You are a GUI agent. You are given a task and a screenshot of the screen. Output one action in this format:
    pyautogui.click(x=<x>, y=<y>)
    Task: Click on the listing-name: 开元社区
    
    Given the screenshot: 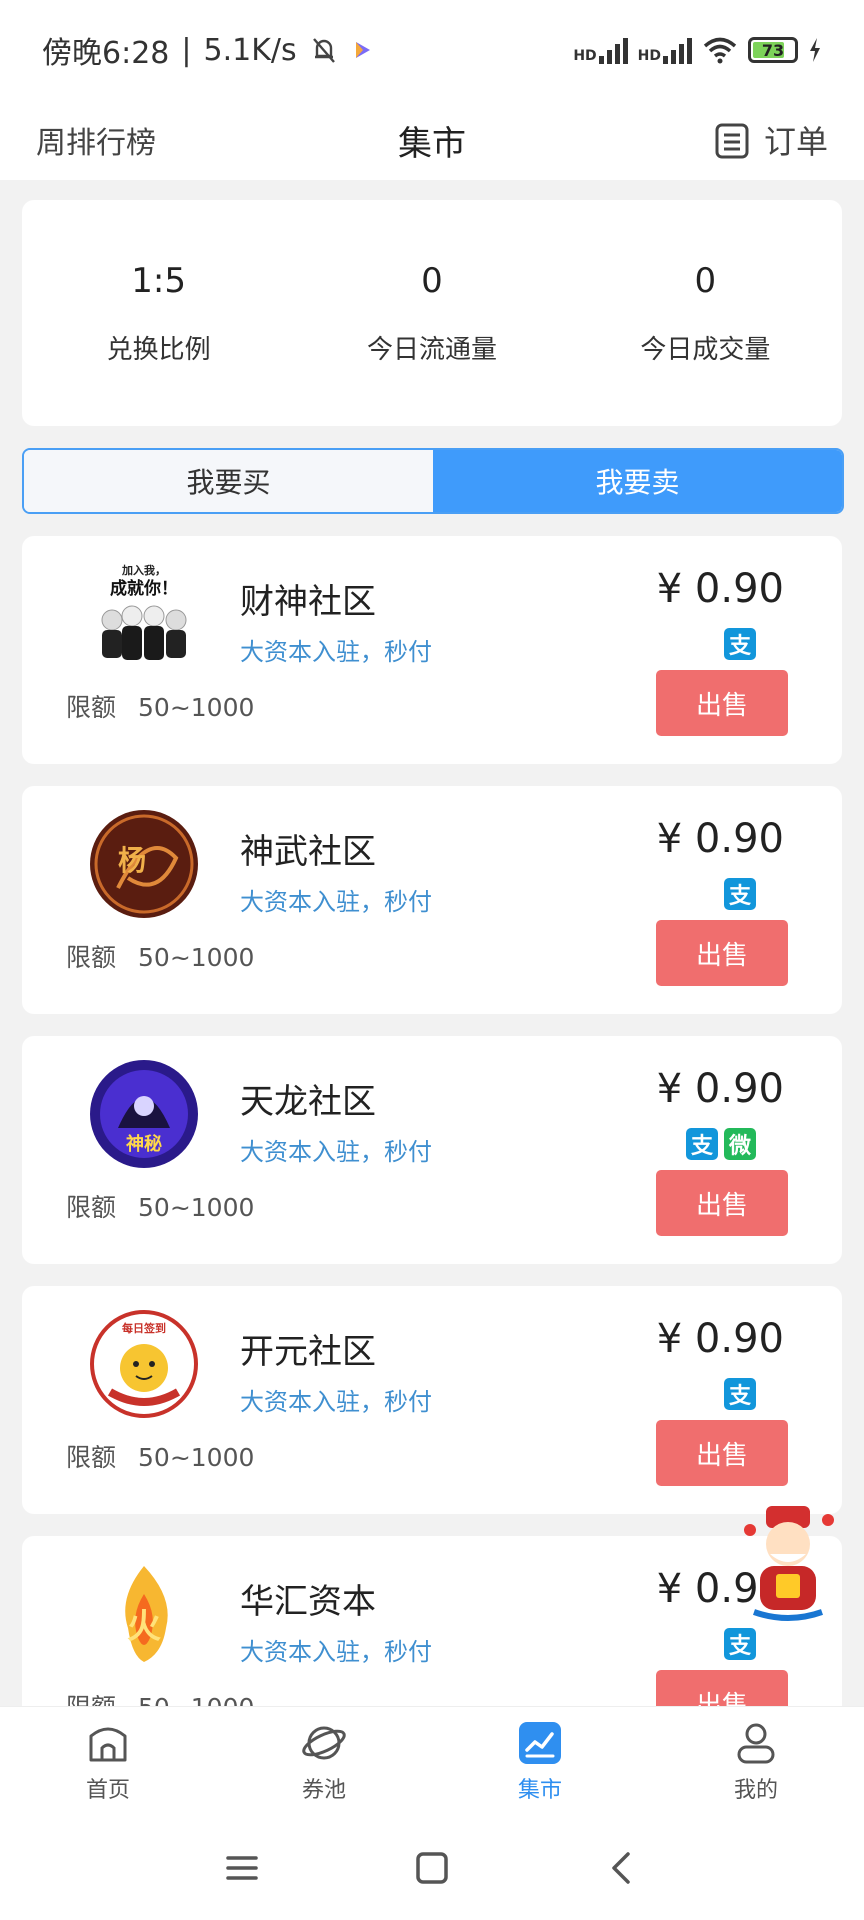 What is the action you would take?
    pyautogui.click(x=308, y=1352)
    